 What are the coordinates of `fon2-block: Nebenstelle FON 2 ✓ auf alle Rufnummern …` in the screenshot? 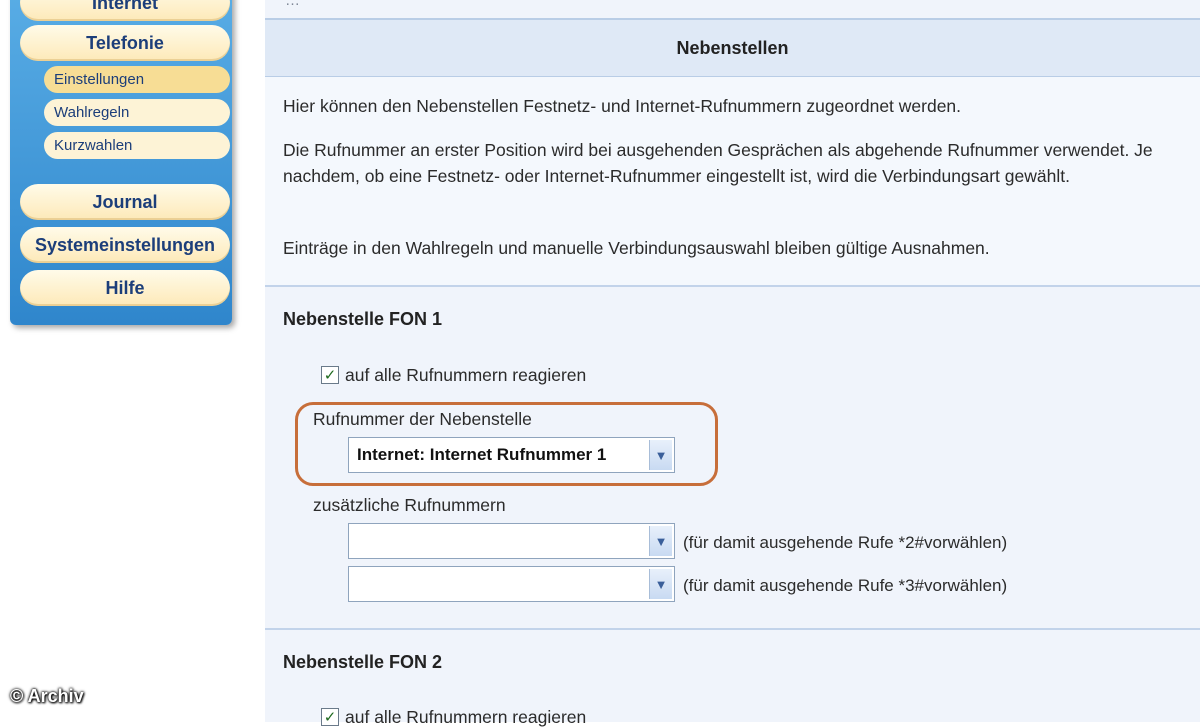 It's located at (732, 677).